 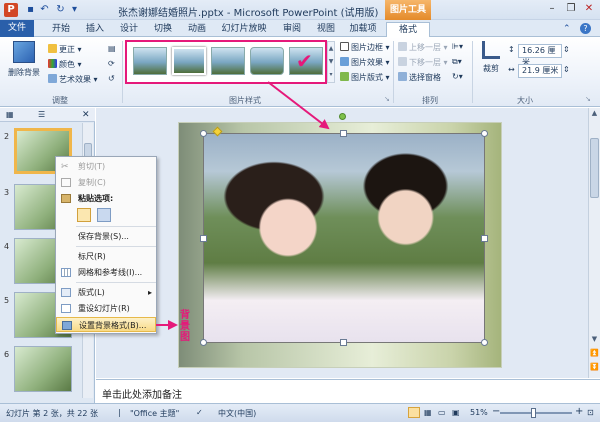 I want to click on outline-tab-icon: ☰, so click(x=41, y=115).